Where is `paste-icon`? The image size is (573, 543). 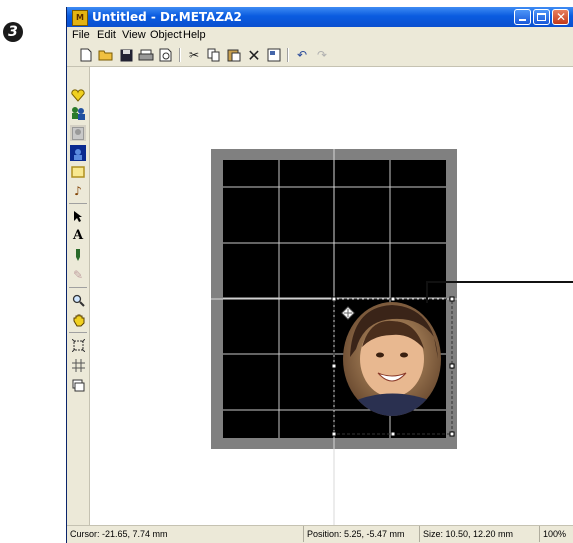
paste-icon is located at coordinates (234, 55).